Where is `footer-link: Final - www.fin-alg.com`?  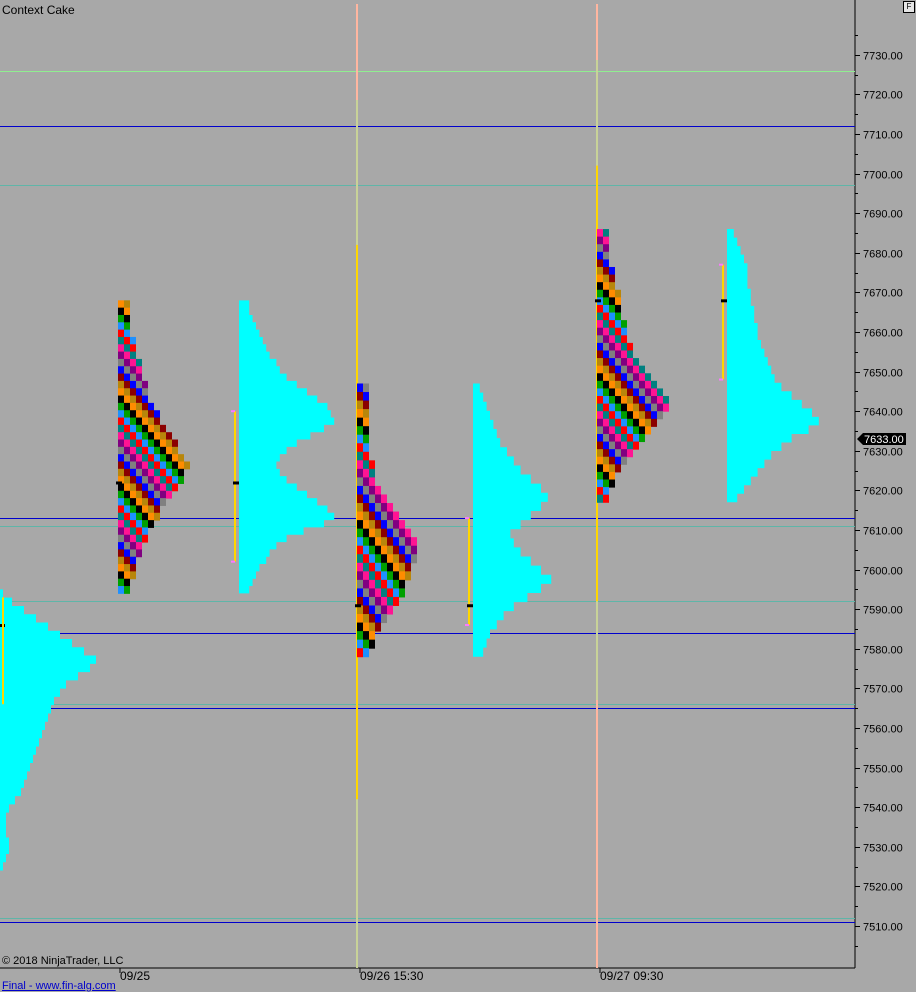 footer-link: Final - www.fin-alg.com is located at coordinates (59, 986).